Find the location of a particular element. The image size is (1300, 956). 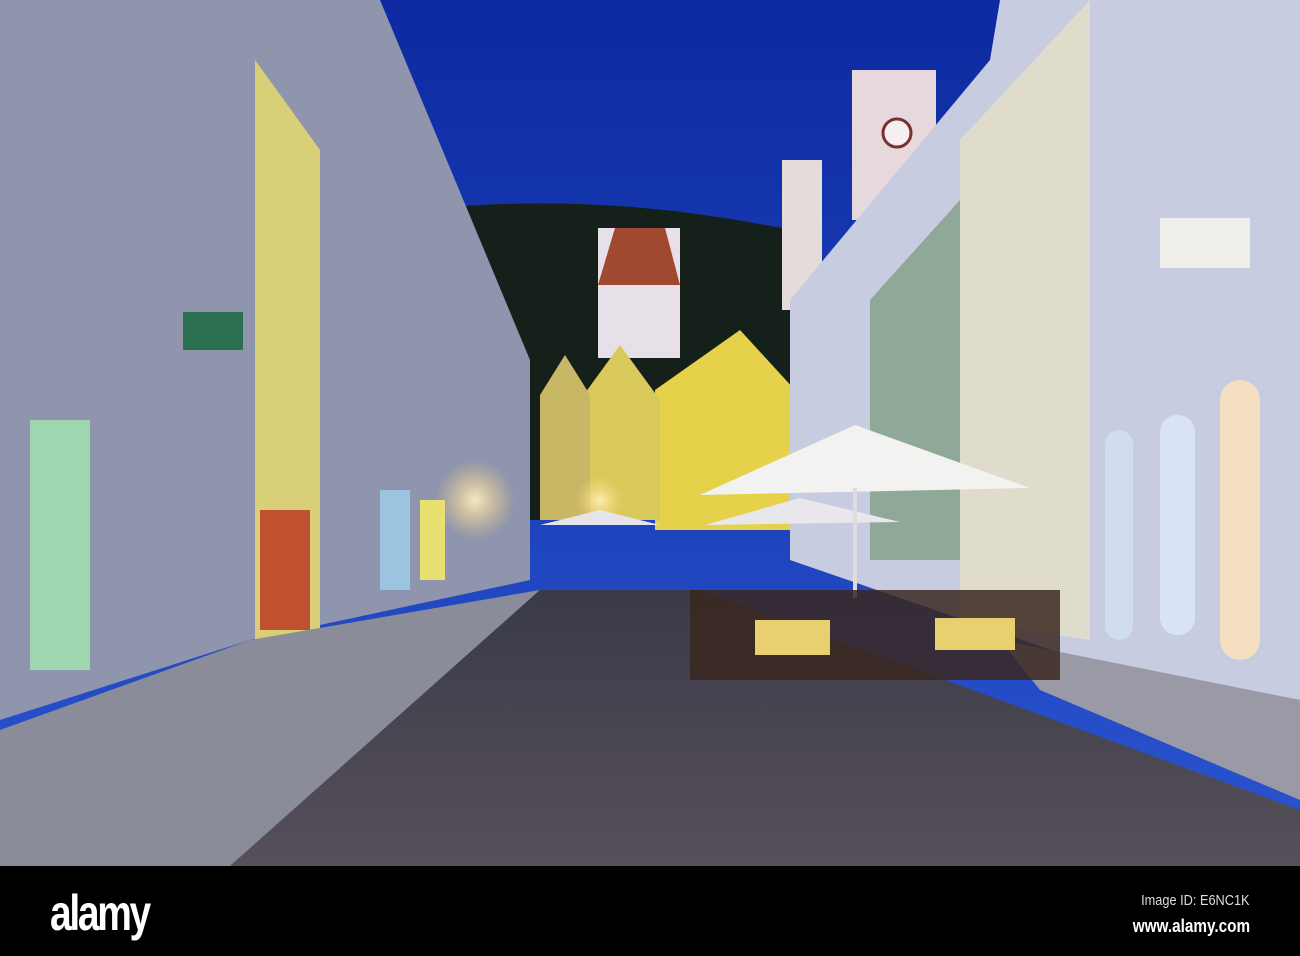

umbrella-pole is located at coordinates (855, 543).